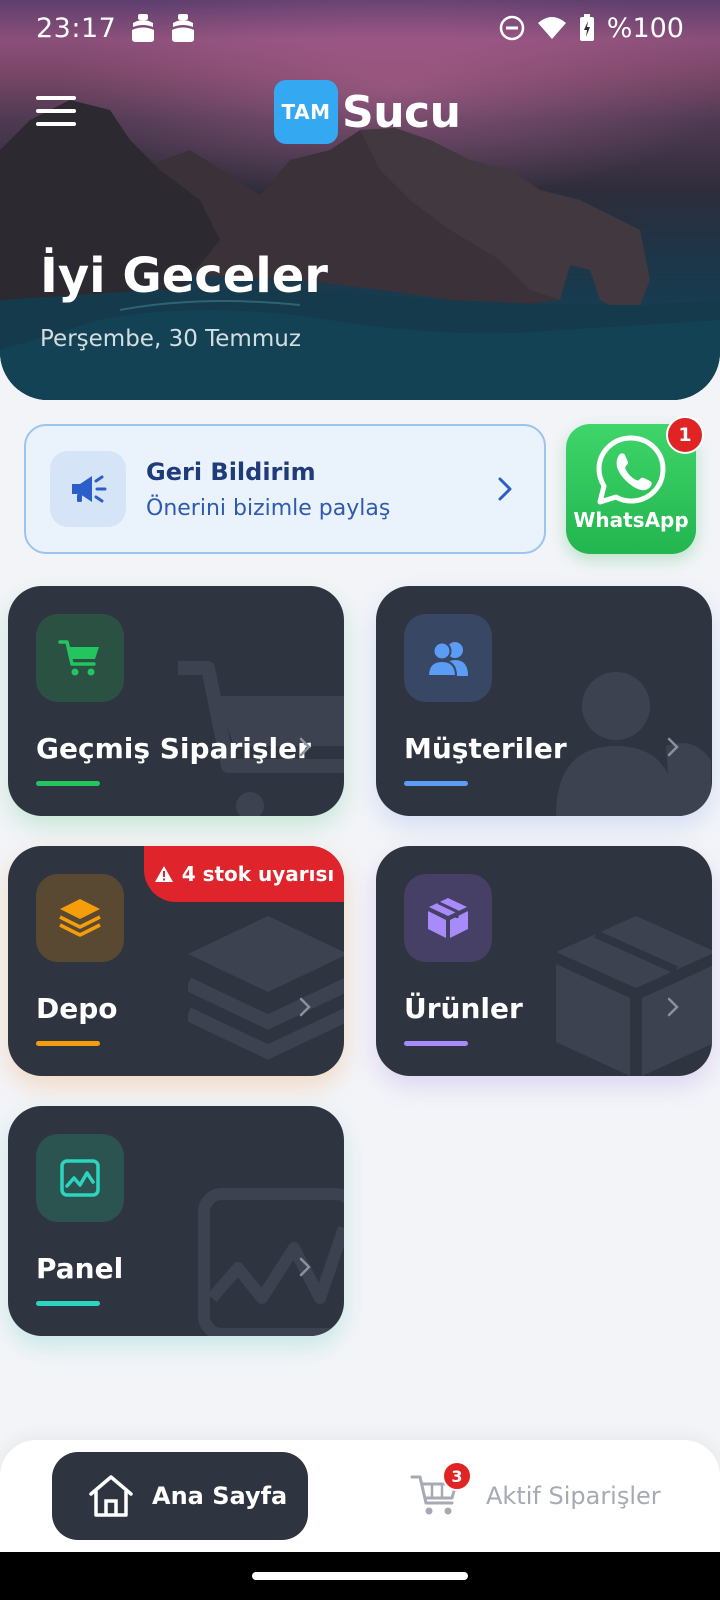 The width and height of the screenshot is (720, 1600). Describe the element at coordinates (77, 1008) in the screenshot. I see `tile-label: Depo` at that location.